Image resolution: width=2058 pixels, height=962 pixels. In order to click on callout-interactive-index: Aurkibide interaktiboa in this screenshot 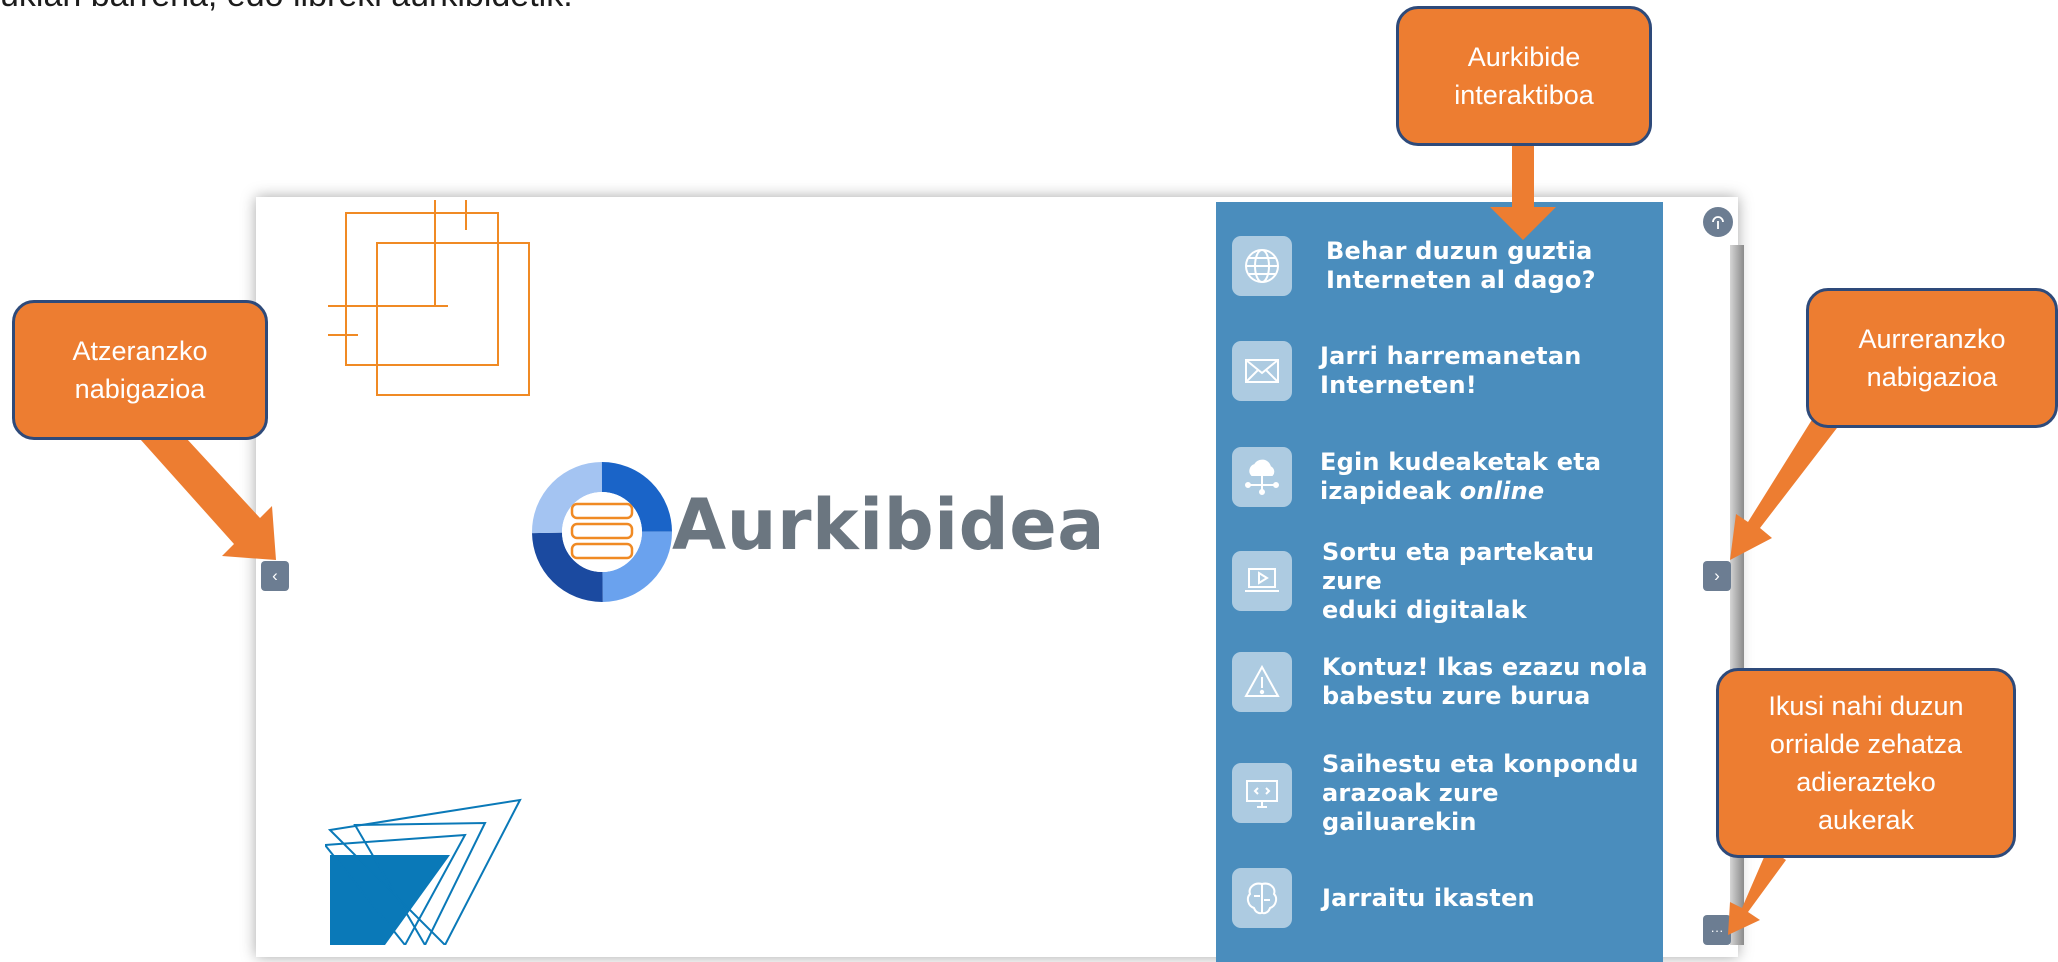, I will do `click(1524, 76)`.